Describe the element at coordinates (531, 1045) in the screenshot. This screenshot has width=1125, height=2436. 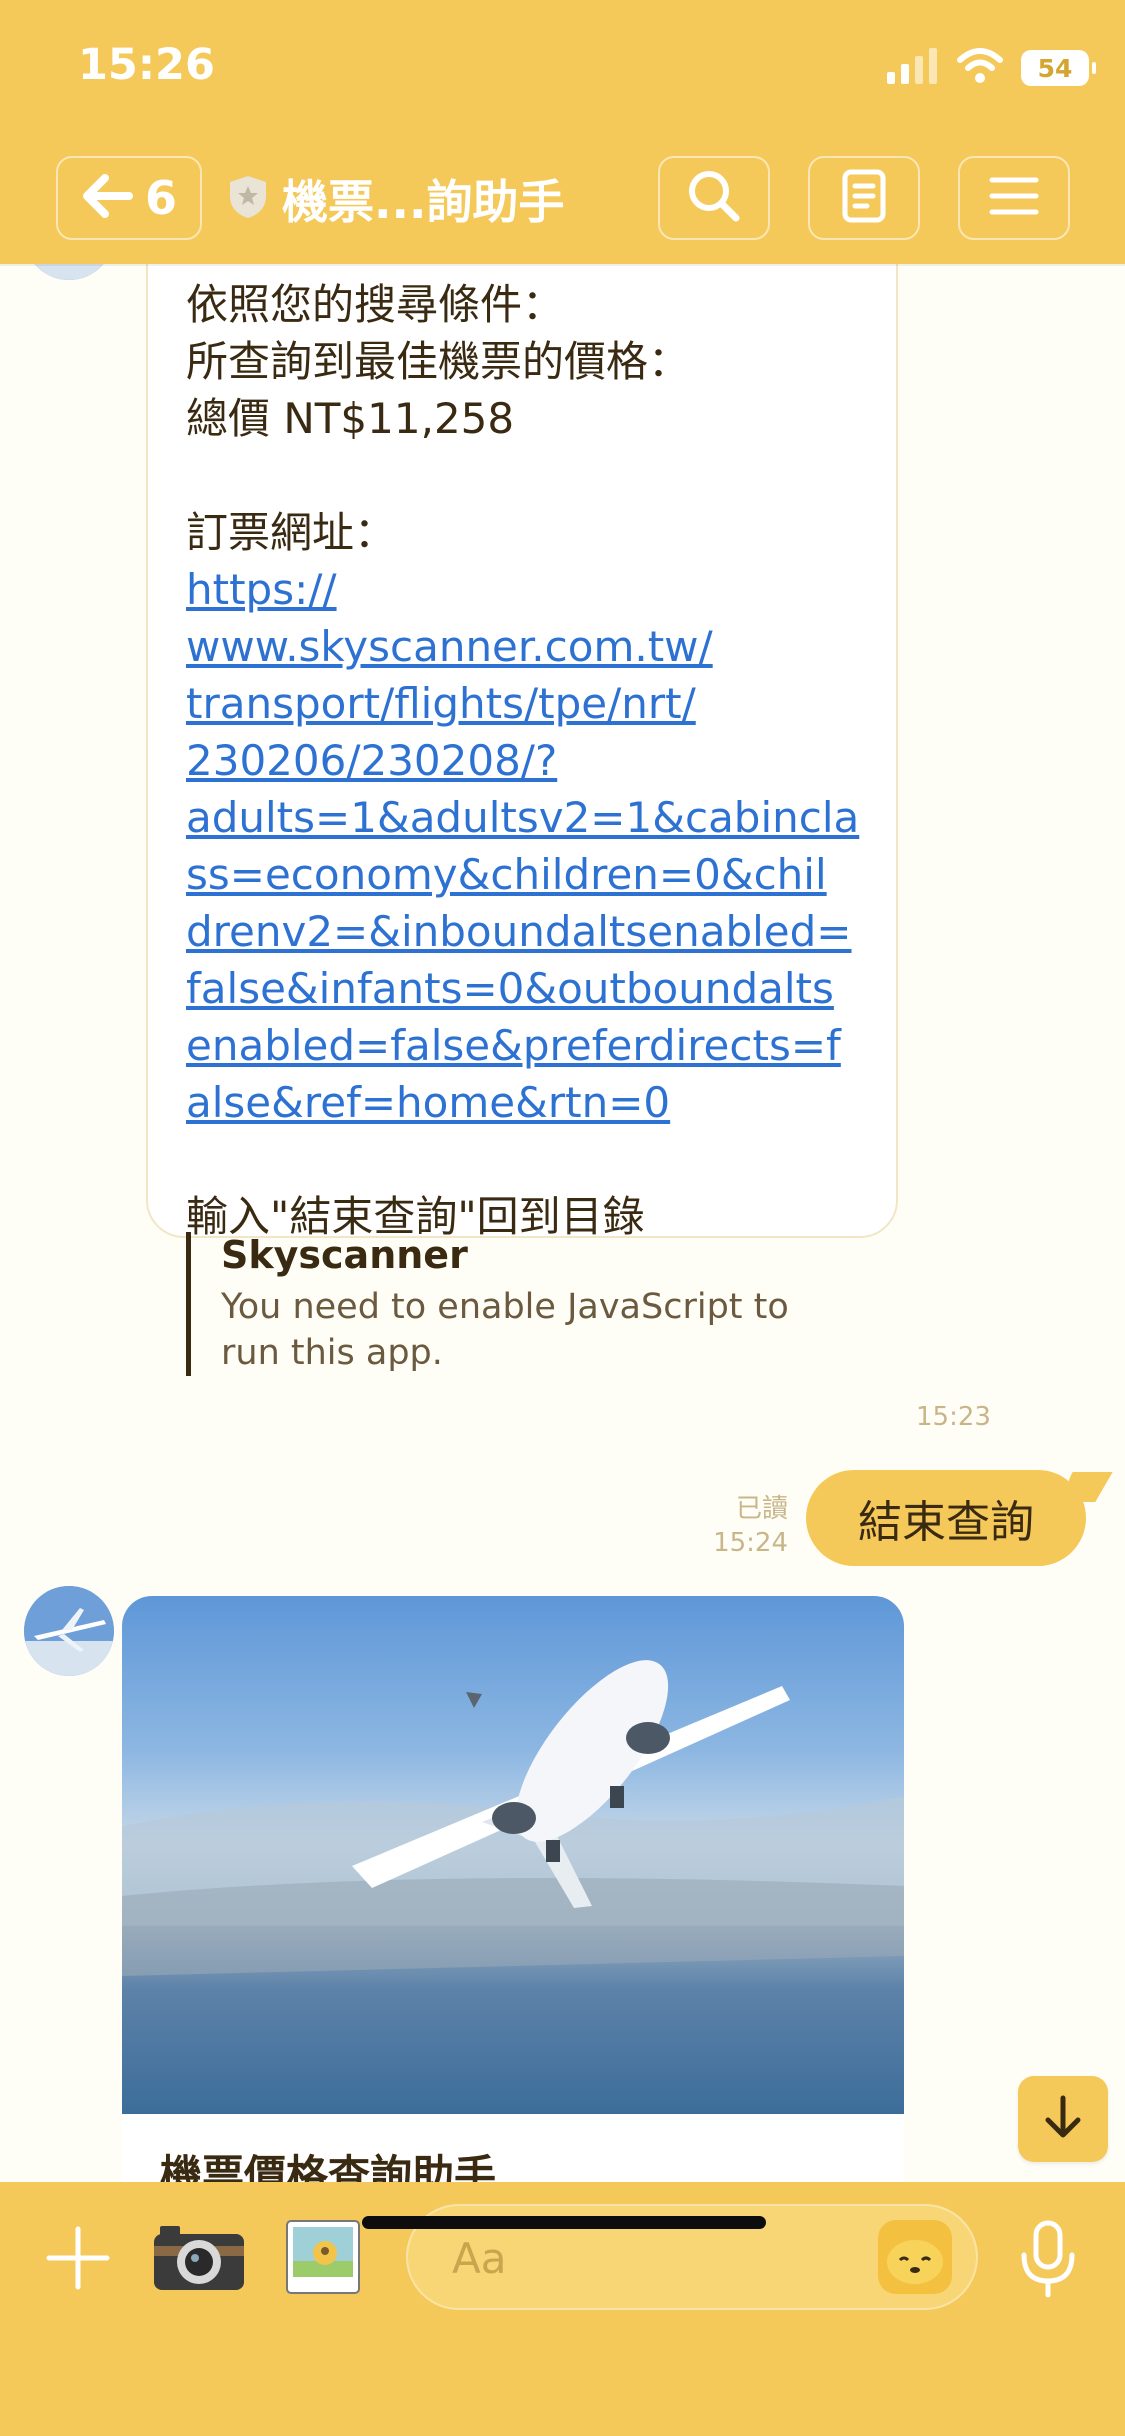
I see `link-line: enabled=false&preferdirects=f` at that location.